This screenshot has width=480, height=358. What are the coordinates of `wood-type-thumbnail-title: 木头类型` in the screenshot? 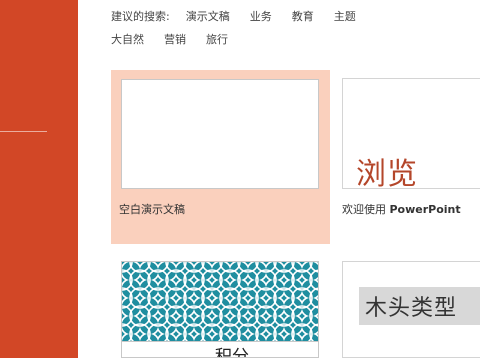 It's located at (411, 308).